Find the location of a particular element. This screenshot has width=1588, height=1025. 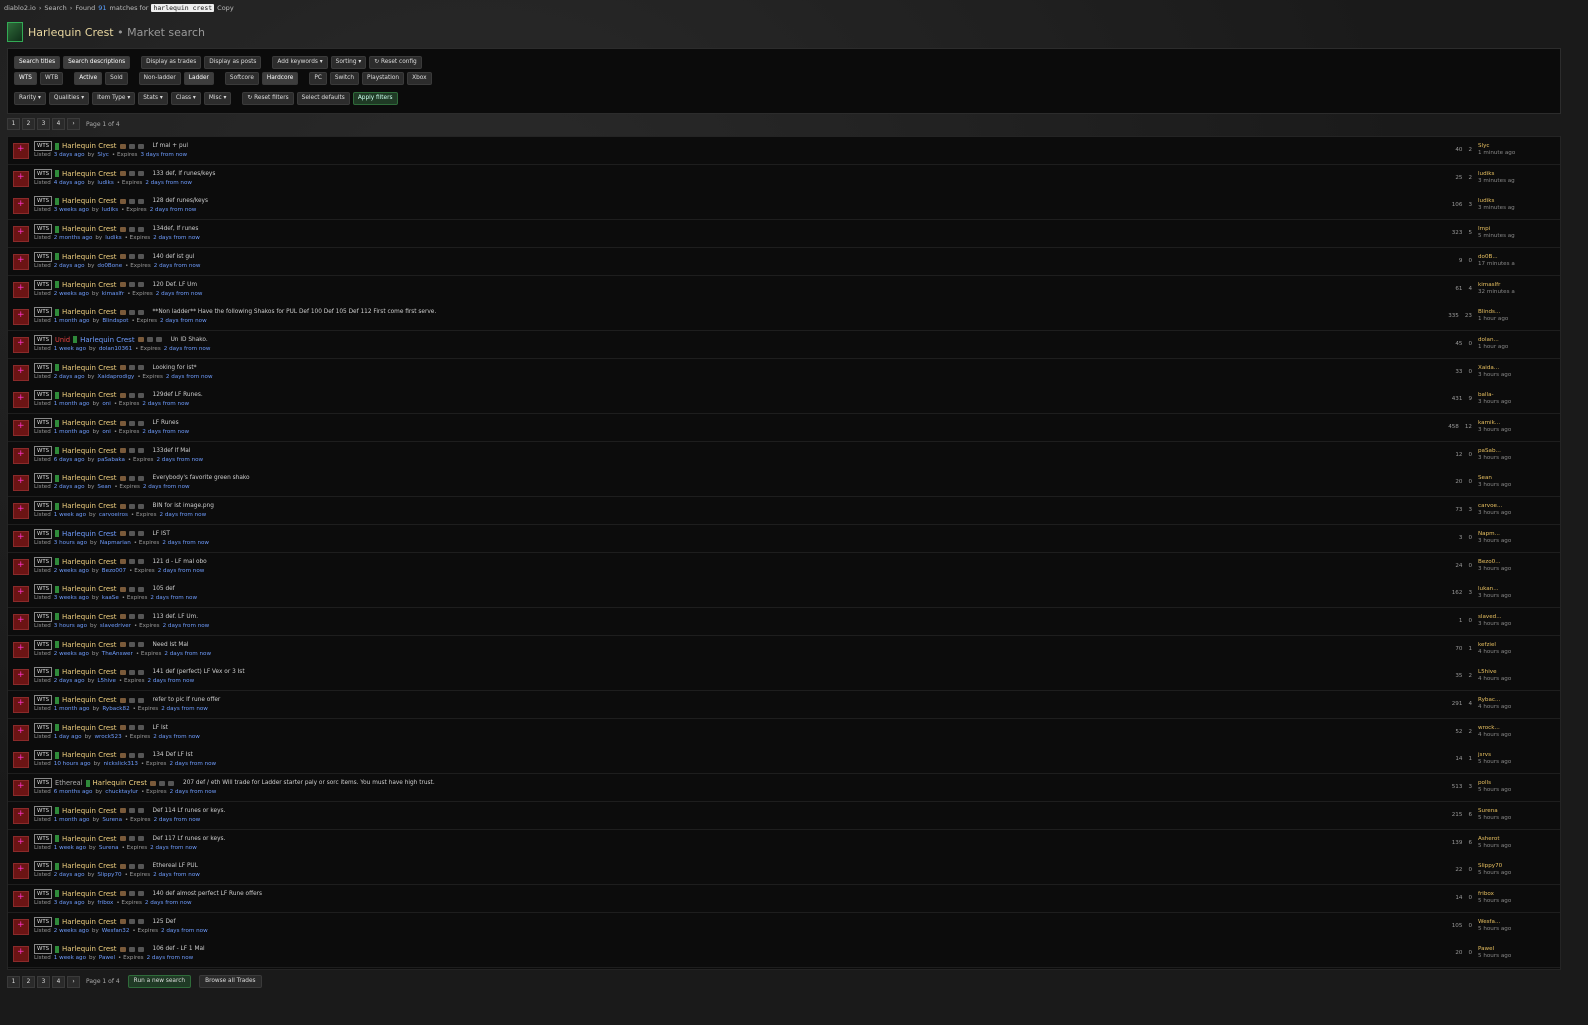

seller-link: Slippy70 is located at coordinates (109, 875).